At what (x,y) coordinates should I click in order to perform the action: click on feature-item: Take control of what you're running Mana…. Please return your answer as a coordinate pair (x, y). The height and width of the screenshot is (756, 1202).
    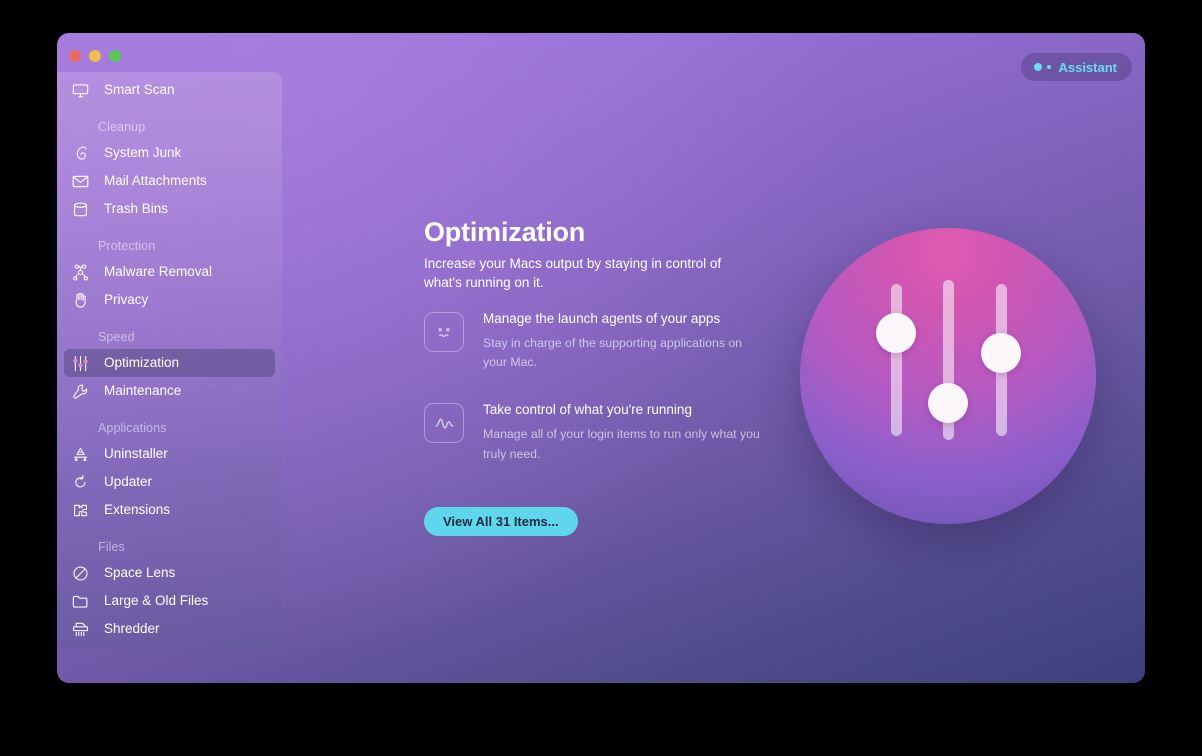
    Looking at the image, I should click on (596, 432).